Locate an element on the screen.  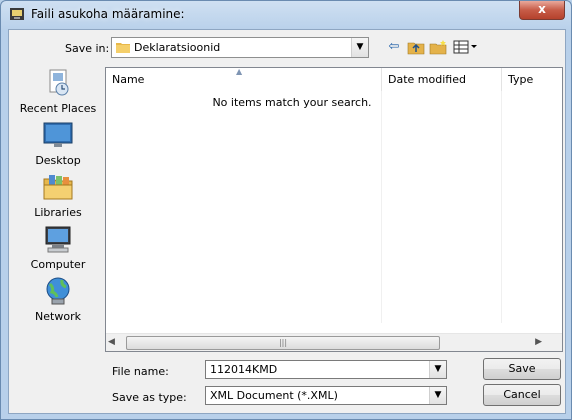
column-header-label: Name is located at coordinates (128, 79).